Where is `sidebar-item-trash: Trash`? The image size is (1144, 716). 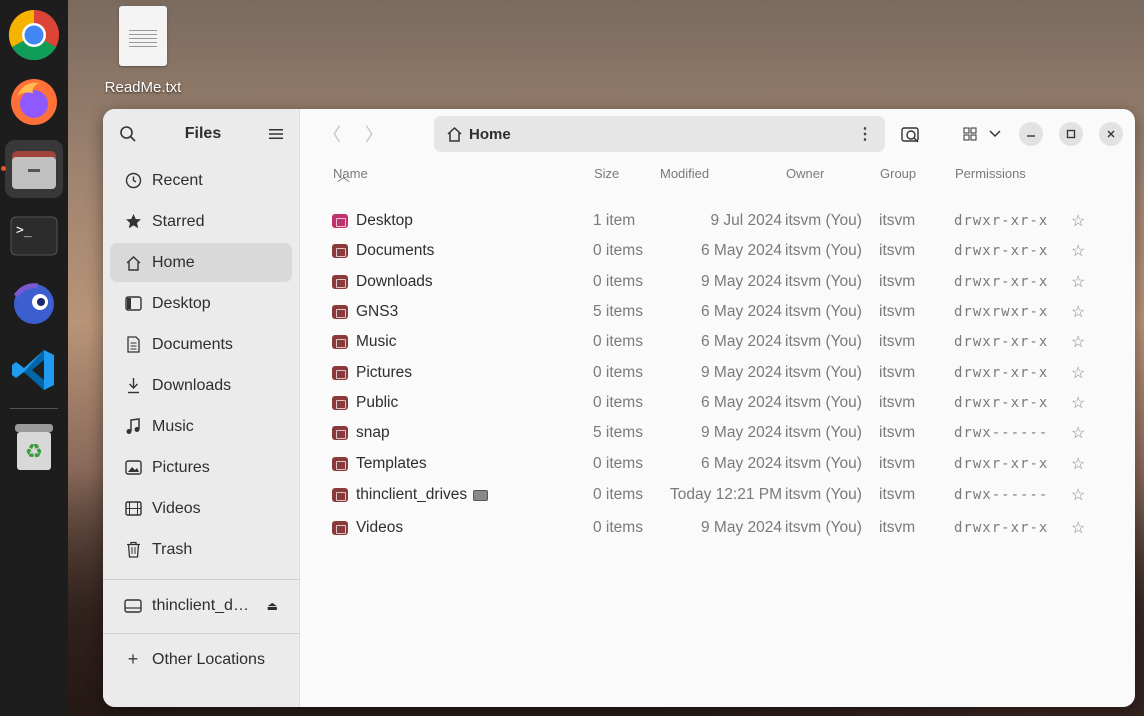
sidebar-item-trash: Trash is located at coordinates (201, 549).